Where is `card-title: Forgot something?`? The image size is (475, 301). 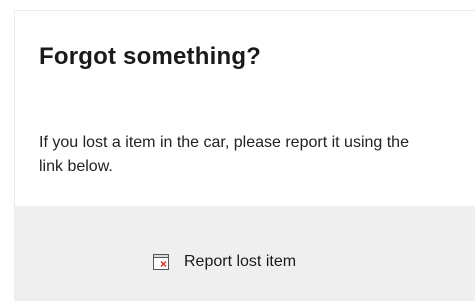
card-title: Forgot something? is located at coordinates (150, 56).